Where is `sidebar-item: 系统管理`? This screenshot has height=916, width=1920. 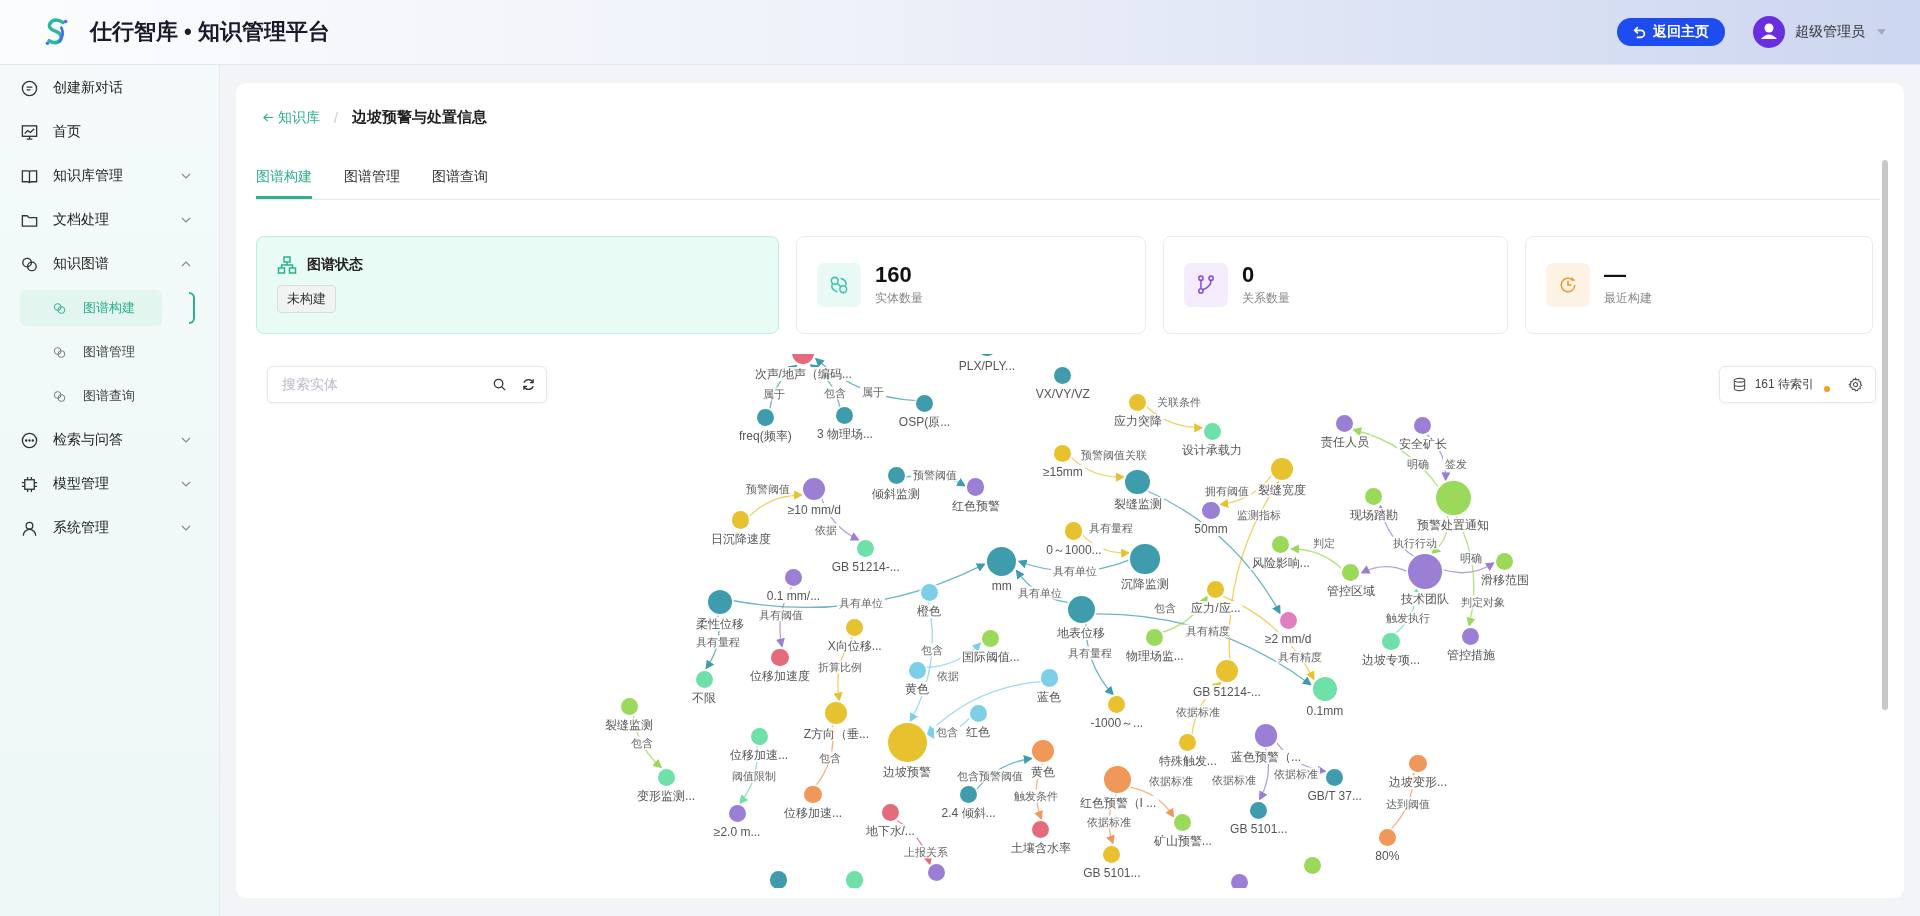
sidebar-item: 系统管理 is located at coordinates (109, 528).